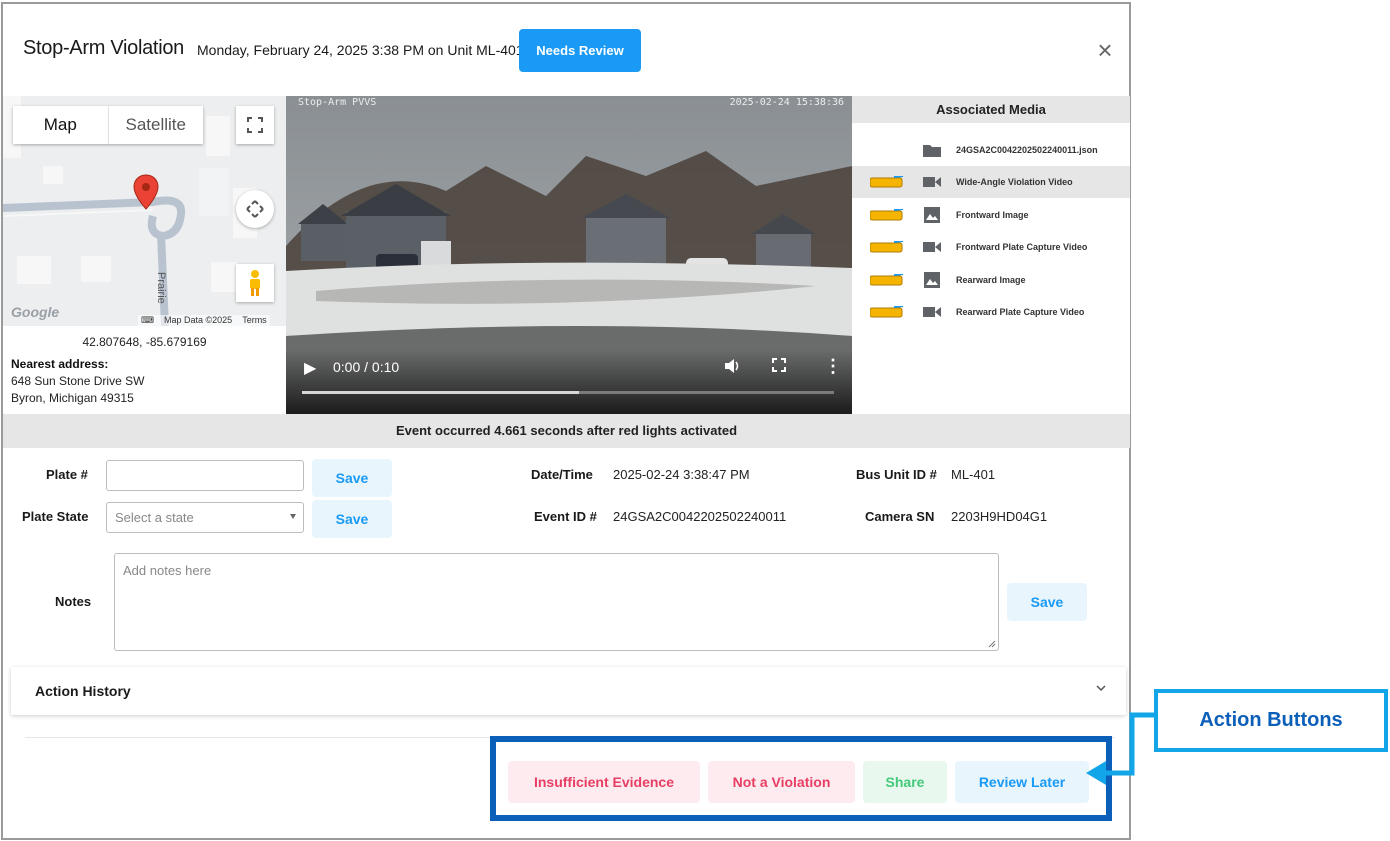 The image size is (1390, 841). I want to click on media-item-label: Wide-Angle Violation Video, so click(1014, 182).